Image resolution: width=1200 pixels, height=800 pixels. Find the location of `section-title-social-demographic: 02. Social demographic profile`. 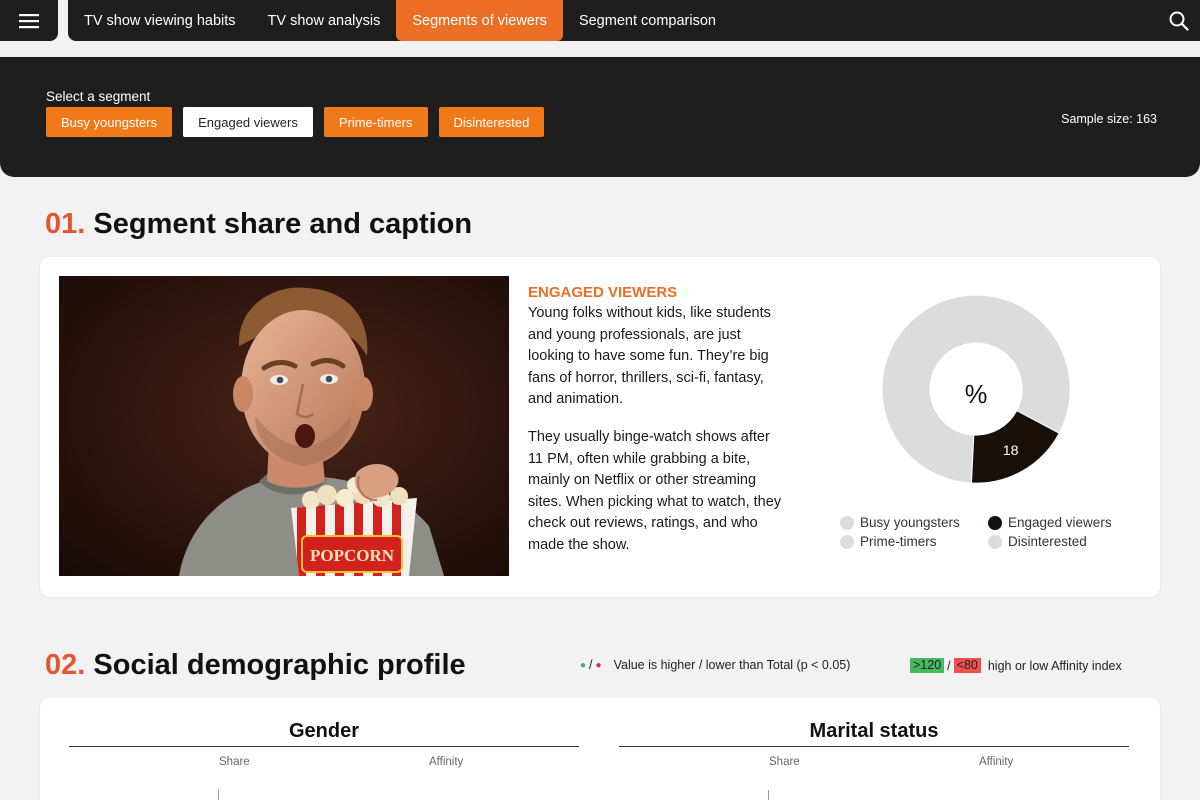

section-title-social-demographic: 02. Social demographic profile is located at coordinates (255, 665).